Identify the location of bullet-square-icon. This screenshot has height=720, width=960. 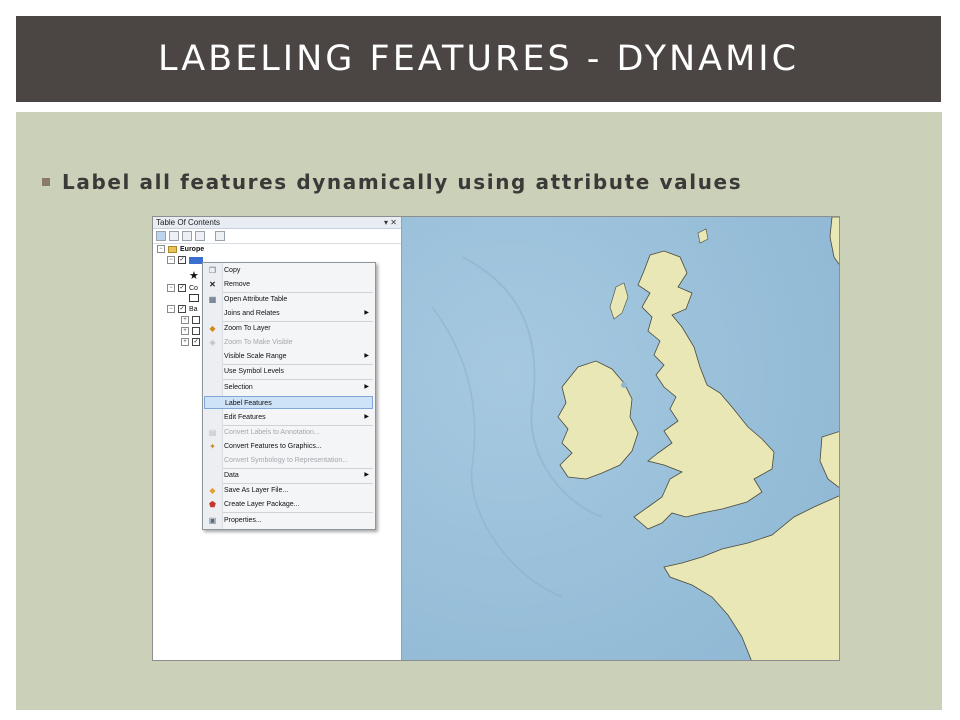
(46, 182).